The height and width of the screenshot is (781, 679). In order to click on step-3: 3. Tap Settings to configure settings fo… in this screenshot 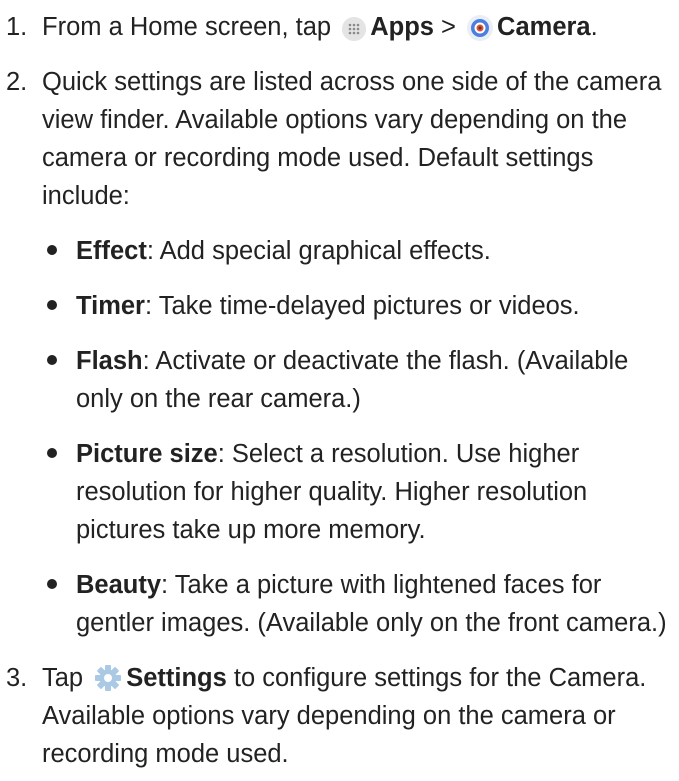, I will do `click(339, 716)`.